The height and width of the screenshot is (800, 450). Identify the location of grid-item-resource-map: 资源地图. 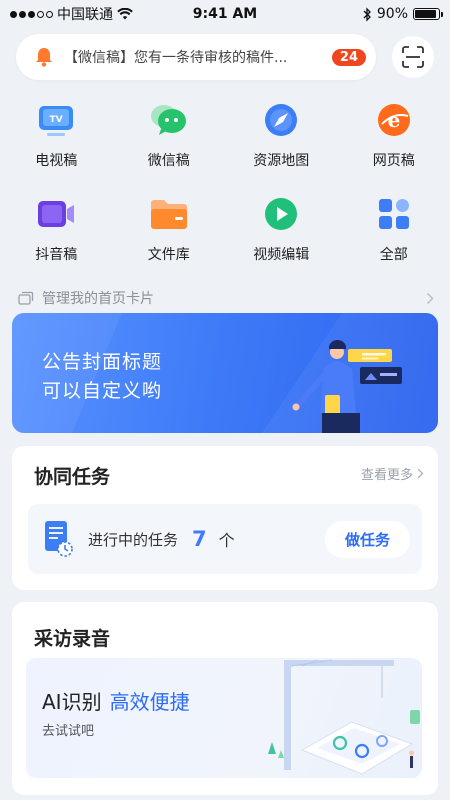
(281, 135).